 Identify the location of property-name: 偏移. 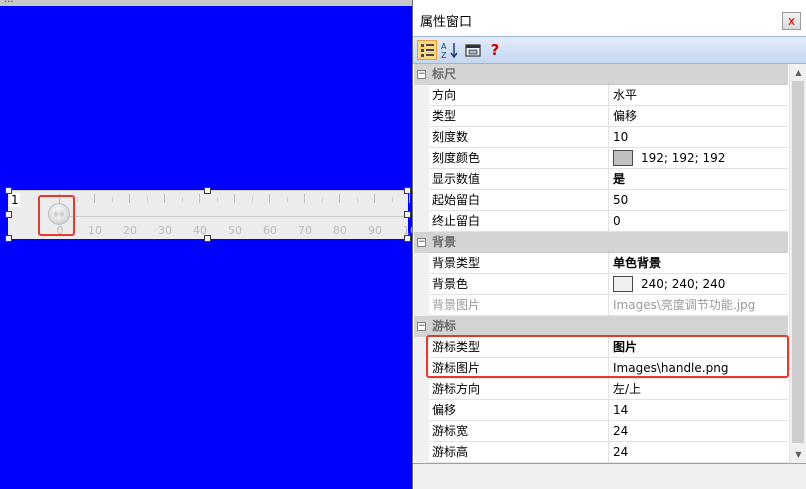
(519, 410).